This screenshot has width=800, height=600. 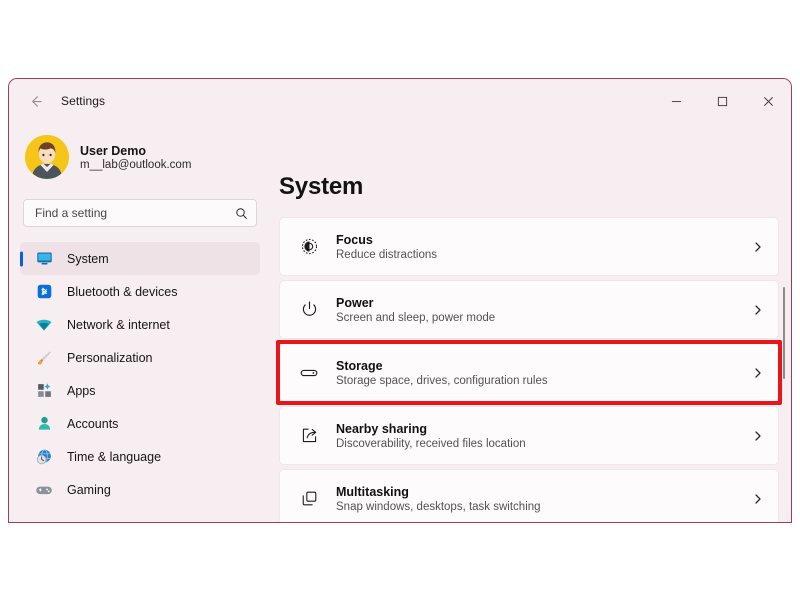 I want to click on account-email: m__lab@outlook.com, so click(x=136, y=164).